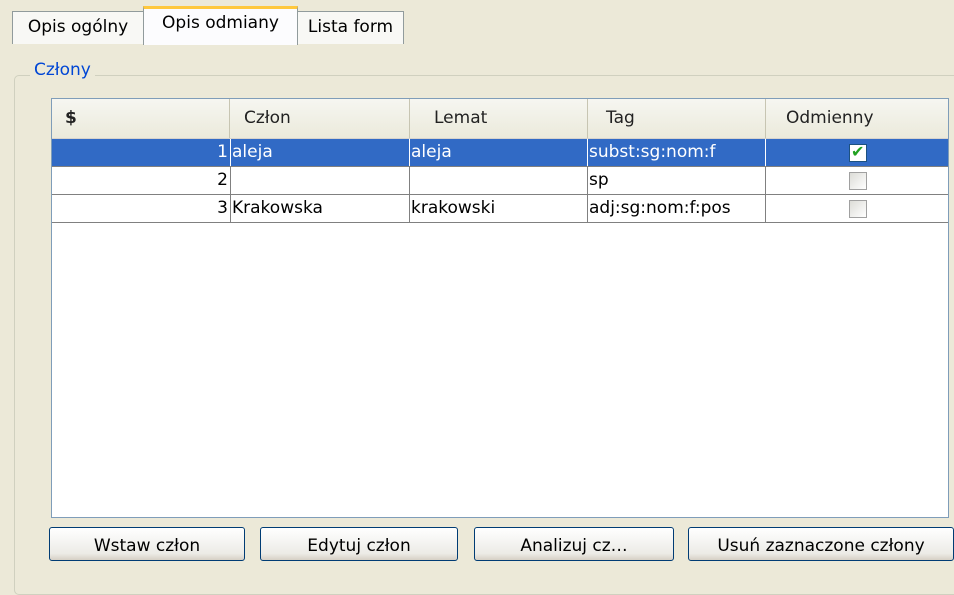 This screenshot has height=595, width=954. Describe the element at coordinates (320, 208) in the screenshot. I see `cell-czlon: Krakowska` at that location.